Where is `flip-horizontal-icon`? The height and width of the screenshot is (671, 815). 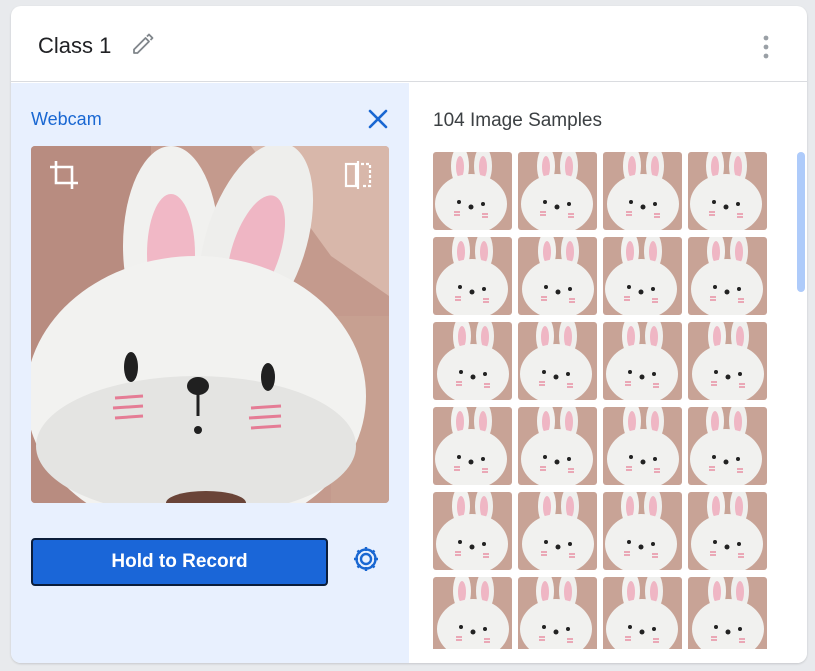
flip-horizontal-icon is located at coordinates (358, 175).